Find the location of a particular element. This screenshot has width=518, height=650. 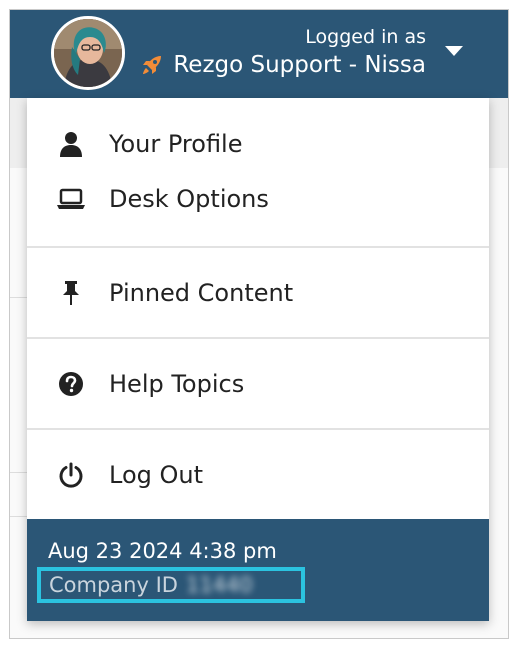

rocket-icon is located at coordinates (152, 65).